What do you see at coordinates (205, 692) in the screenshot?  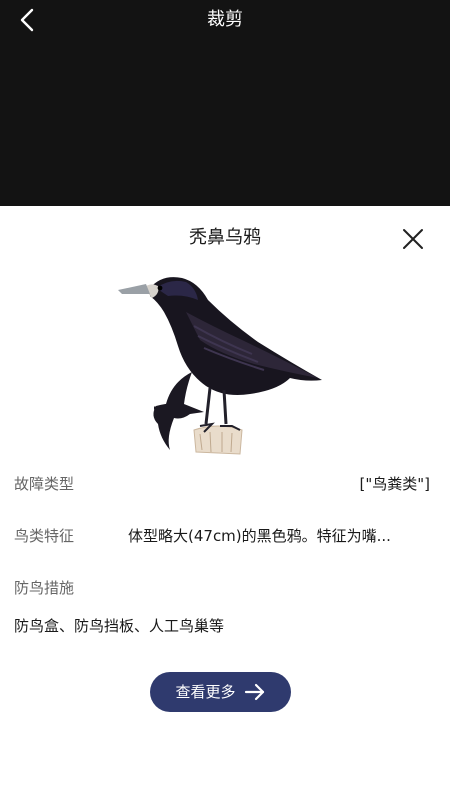 I see `view-more-label: 查看更多` at bounding box center [205, 692].